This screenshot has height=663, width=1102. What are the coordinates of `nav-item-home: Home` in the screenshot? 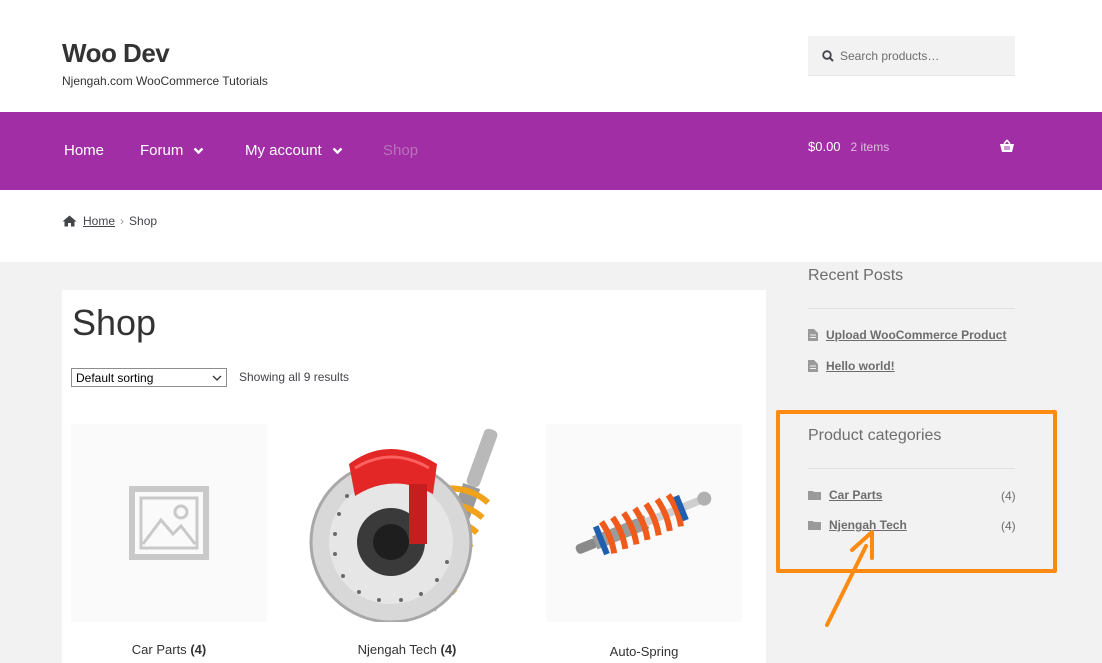 It's located at (84, 150).